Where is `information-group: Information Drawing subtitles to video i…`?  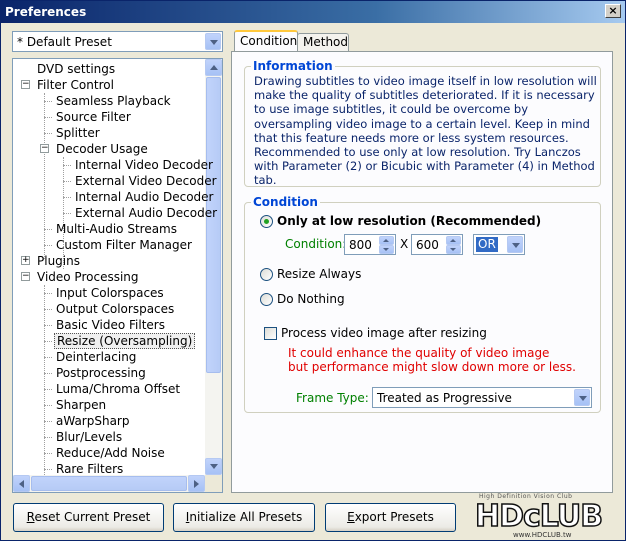 information-group: Information Drawing subtitles to video i… is located at coordinates (422, 123).